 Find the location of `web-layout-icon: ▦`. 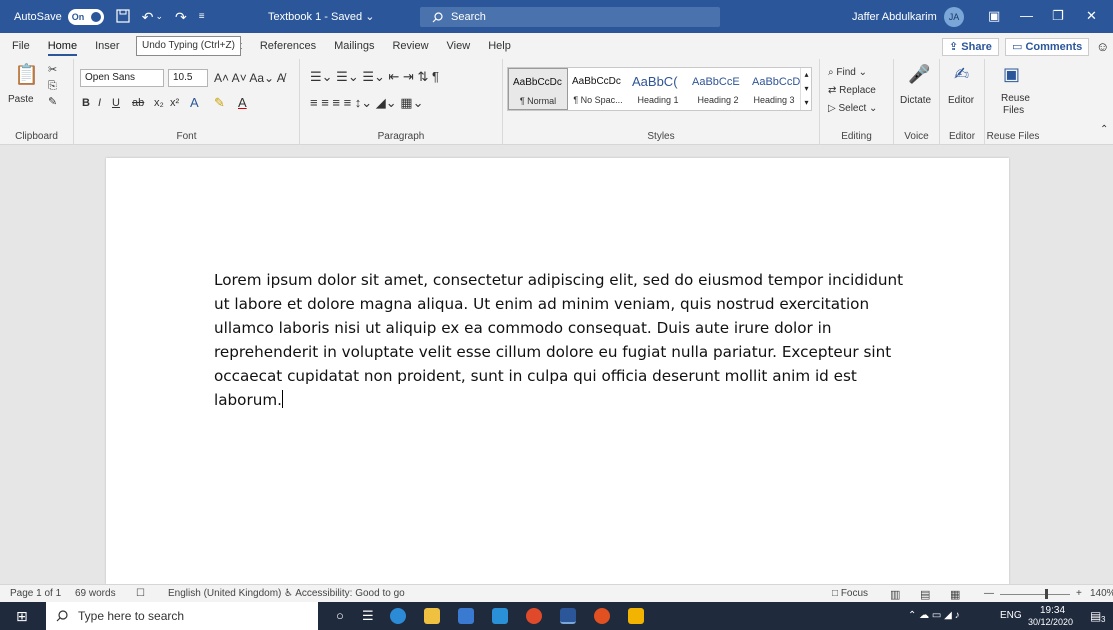

web-layout-icon: ▦ is located at coordinates (955, 594).